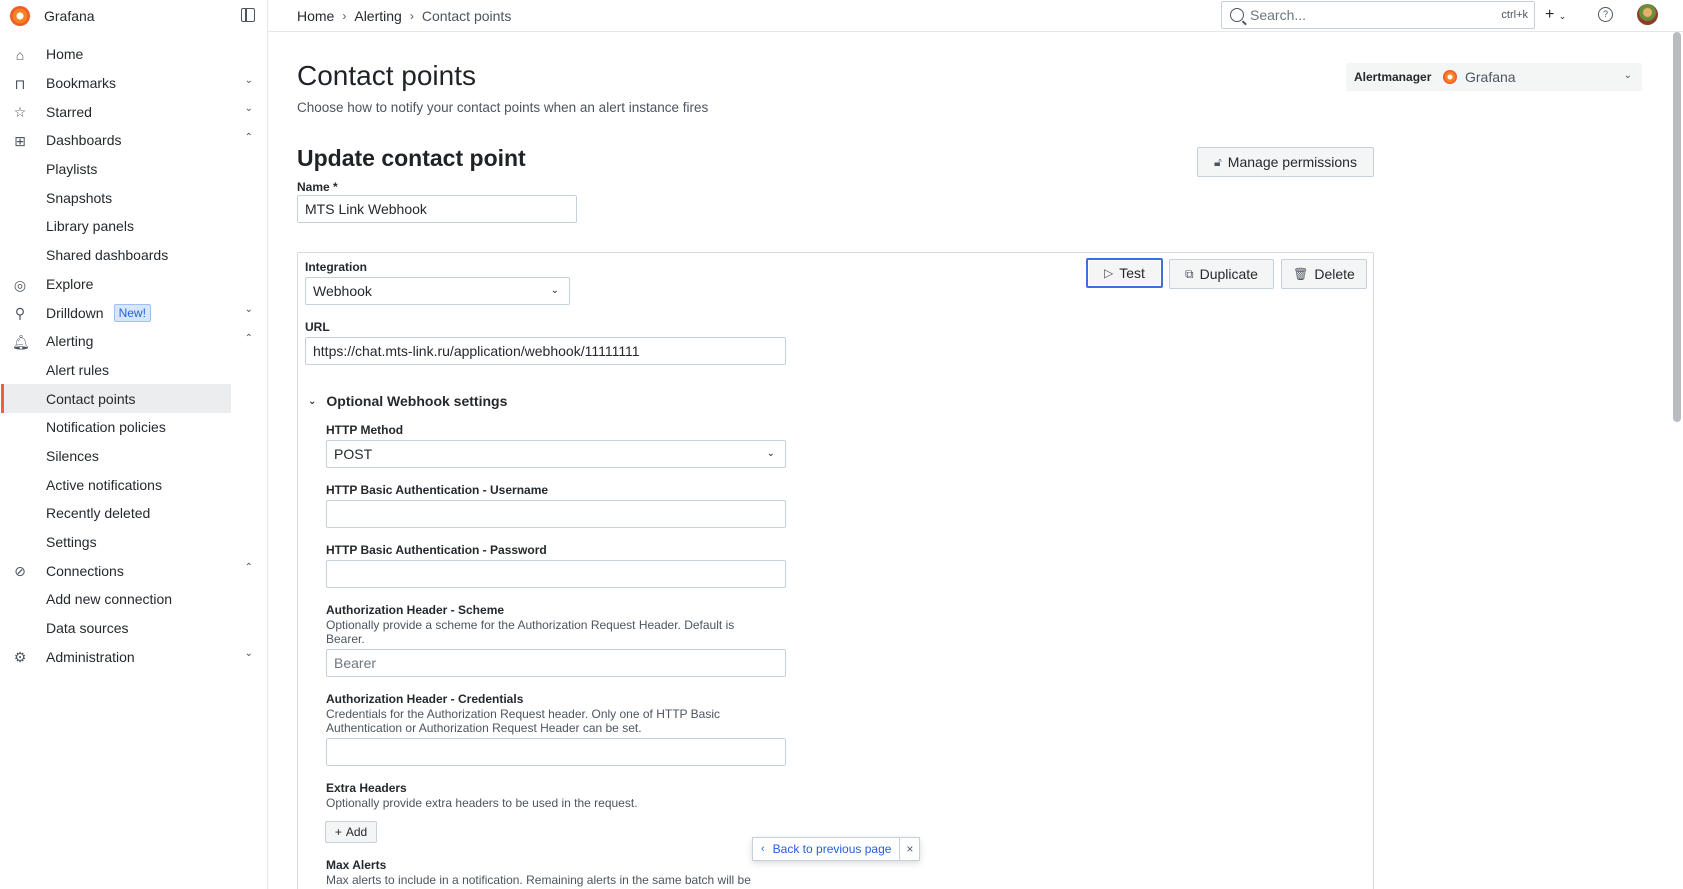 This screenshot has width=1683, height=889. I want to click on dock-menu-icon, so click(248, 15).